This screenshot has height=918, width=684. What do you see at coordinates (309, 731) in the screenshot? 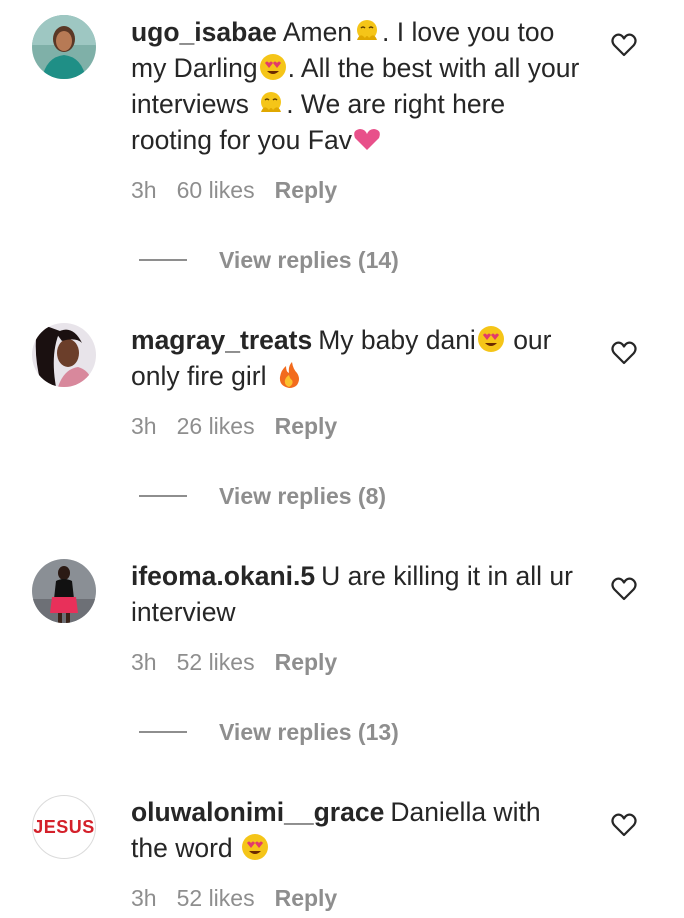
I see `view-replies-label: View replies (13)` at bounding box center [309, 731].